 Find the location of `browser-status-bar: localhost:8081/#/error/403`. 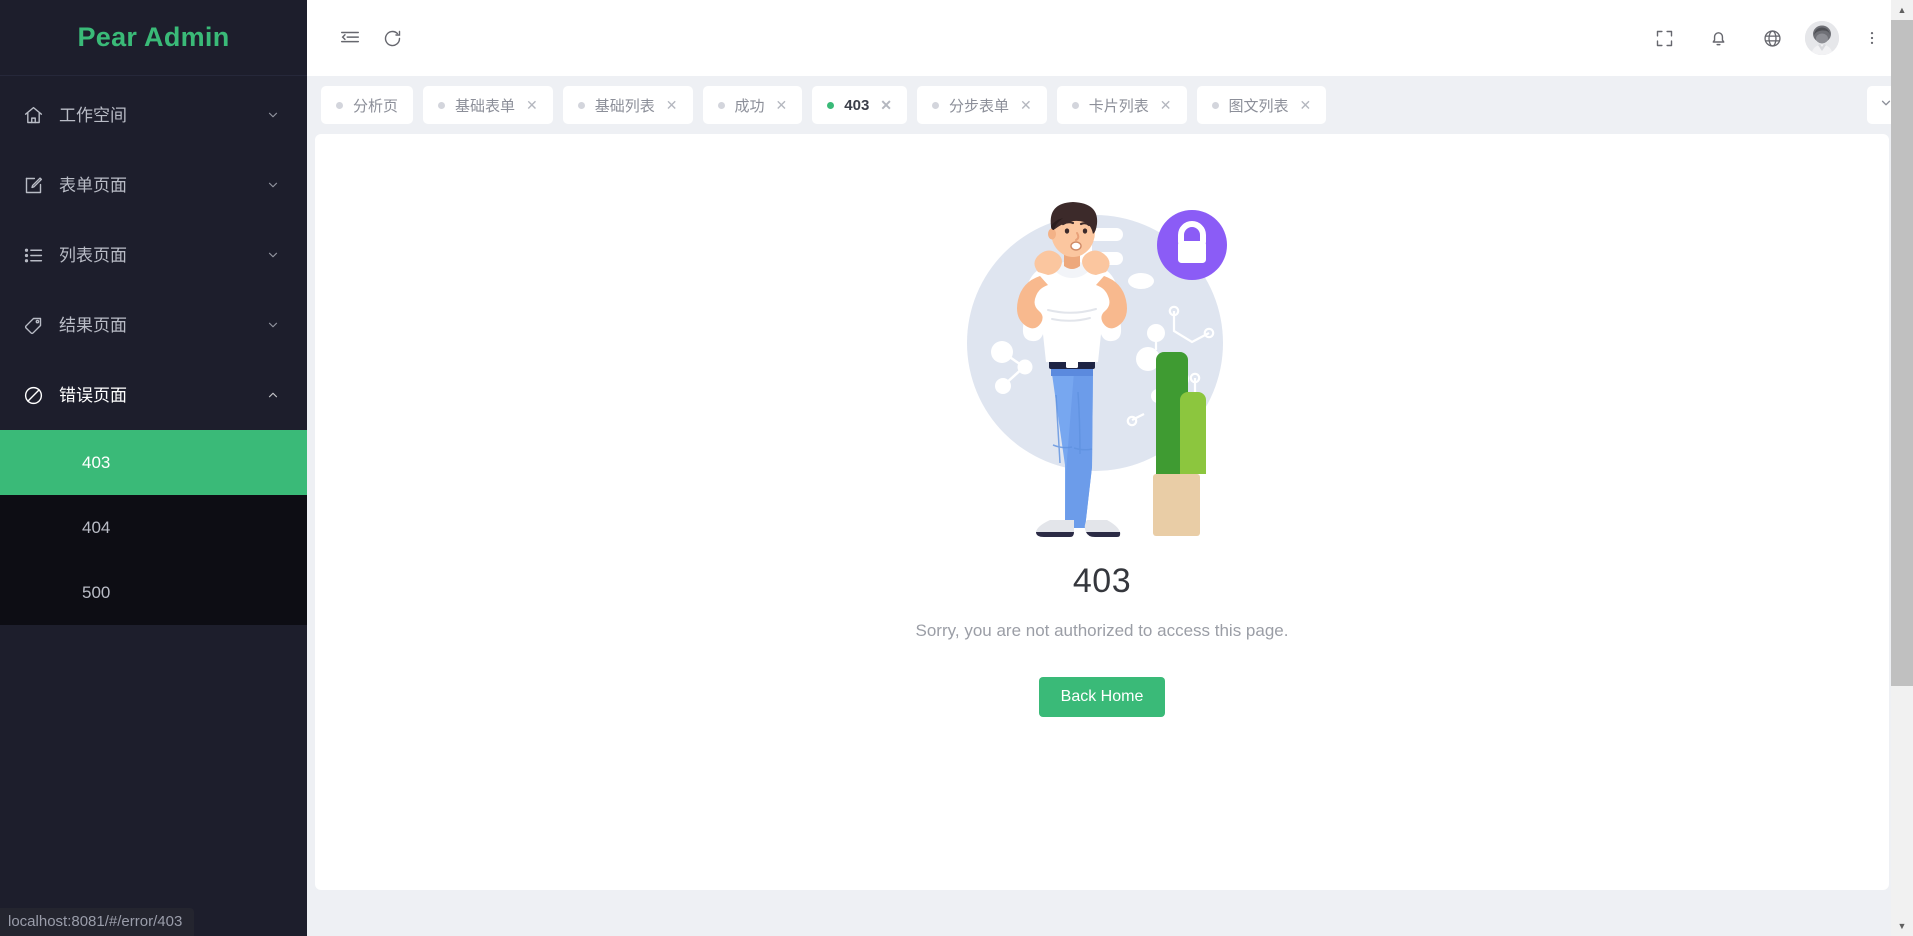

browser-status-bar: localhost:8081/#/error/403 is located at coordinates (97, 922).